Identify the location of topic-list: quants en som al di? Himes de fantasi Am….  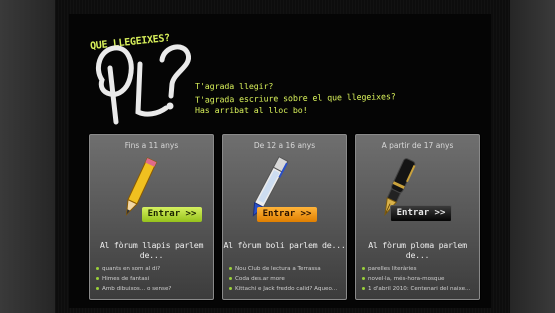
(154, 279).